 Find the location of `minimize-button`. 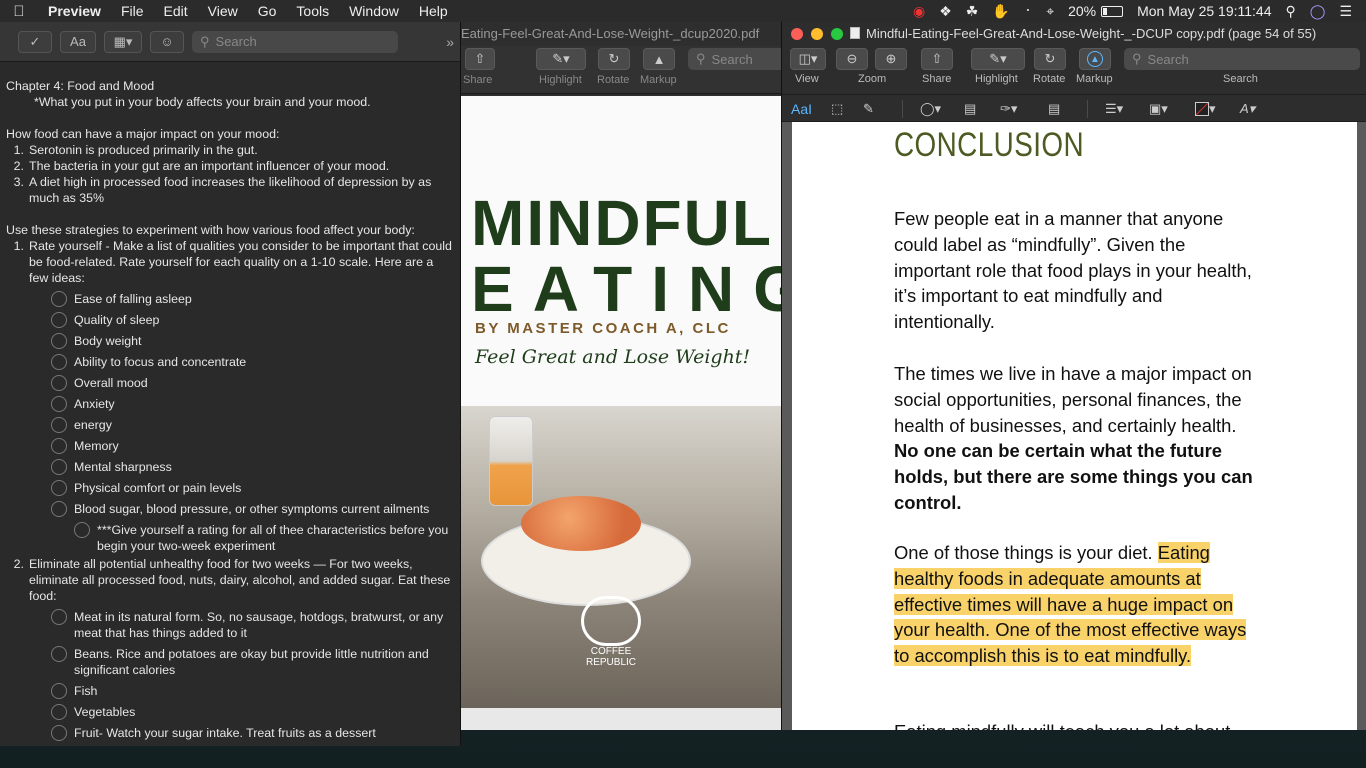

minimize-button is located at coordinates (817, 34).